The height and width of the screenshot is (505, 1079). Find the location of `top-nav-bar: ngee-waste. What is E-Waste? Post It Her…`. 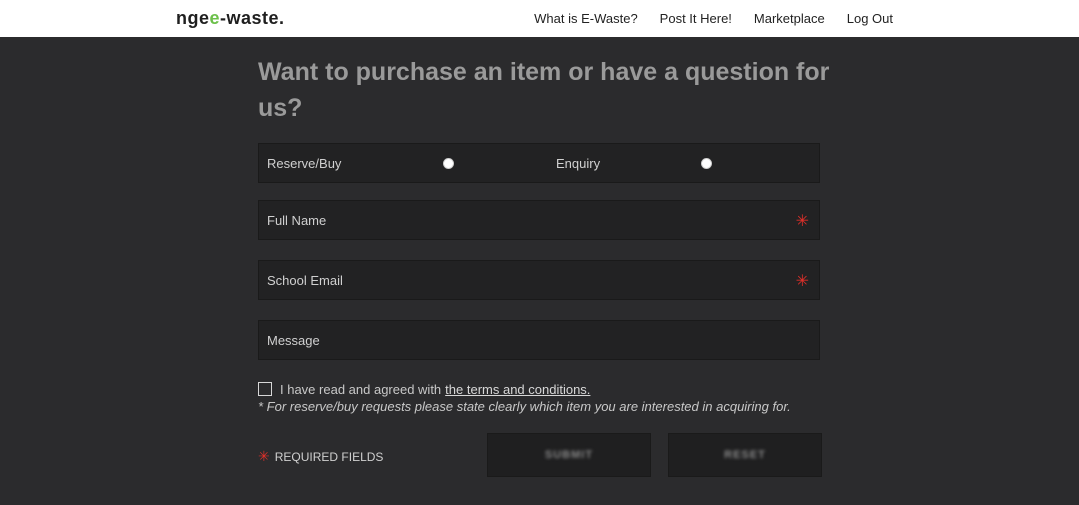

top-nav-bar: ngee-waste. What is E-Waste? Post It Her… is located at coordinates (539, 18).